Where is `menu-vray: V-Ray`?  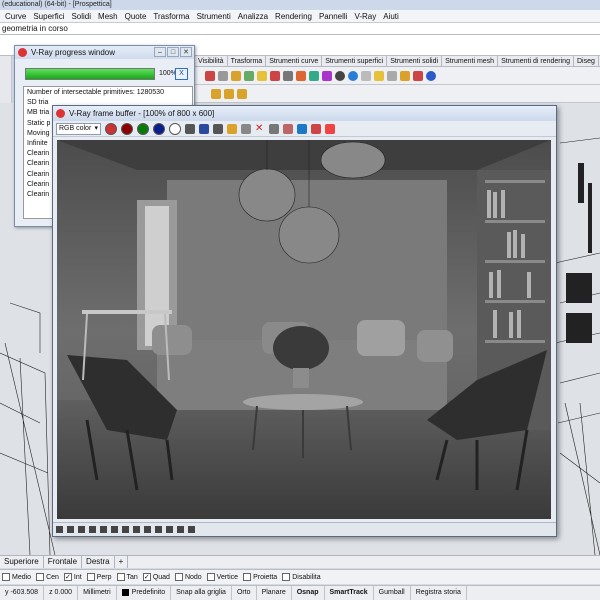 menu-vray: V-Ray is located at coordinates (365, 16).